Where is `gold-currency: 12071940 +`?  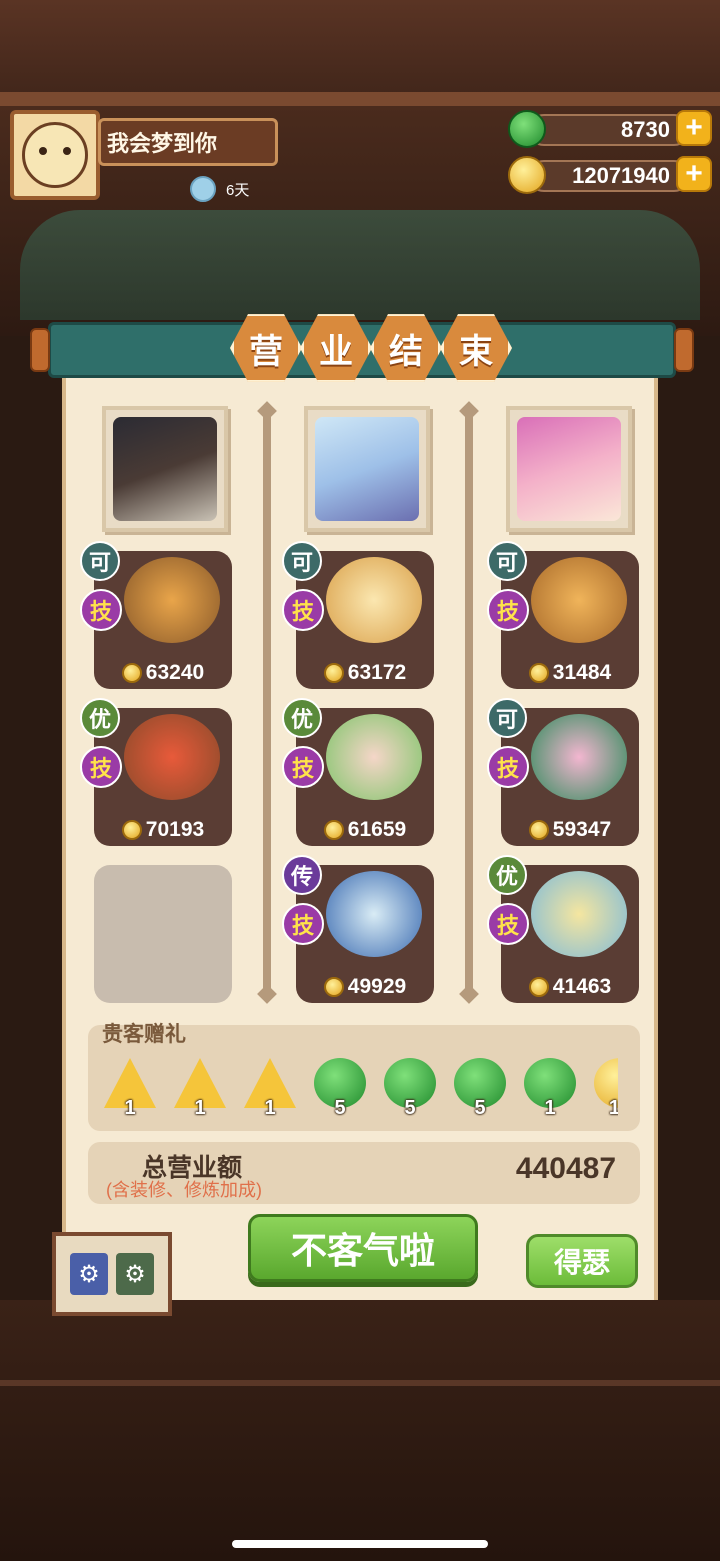 gold-currency: 12071940 + is located at coordinates (610, 175).